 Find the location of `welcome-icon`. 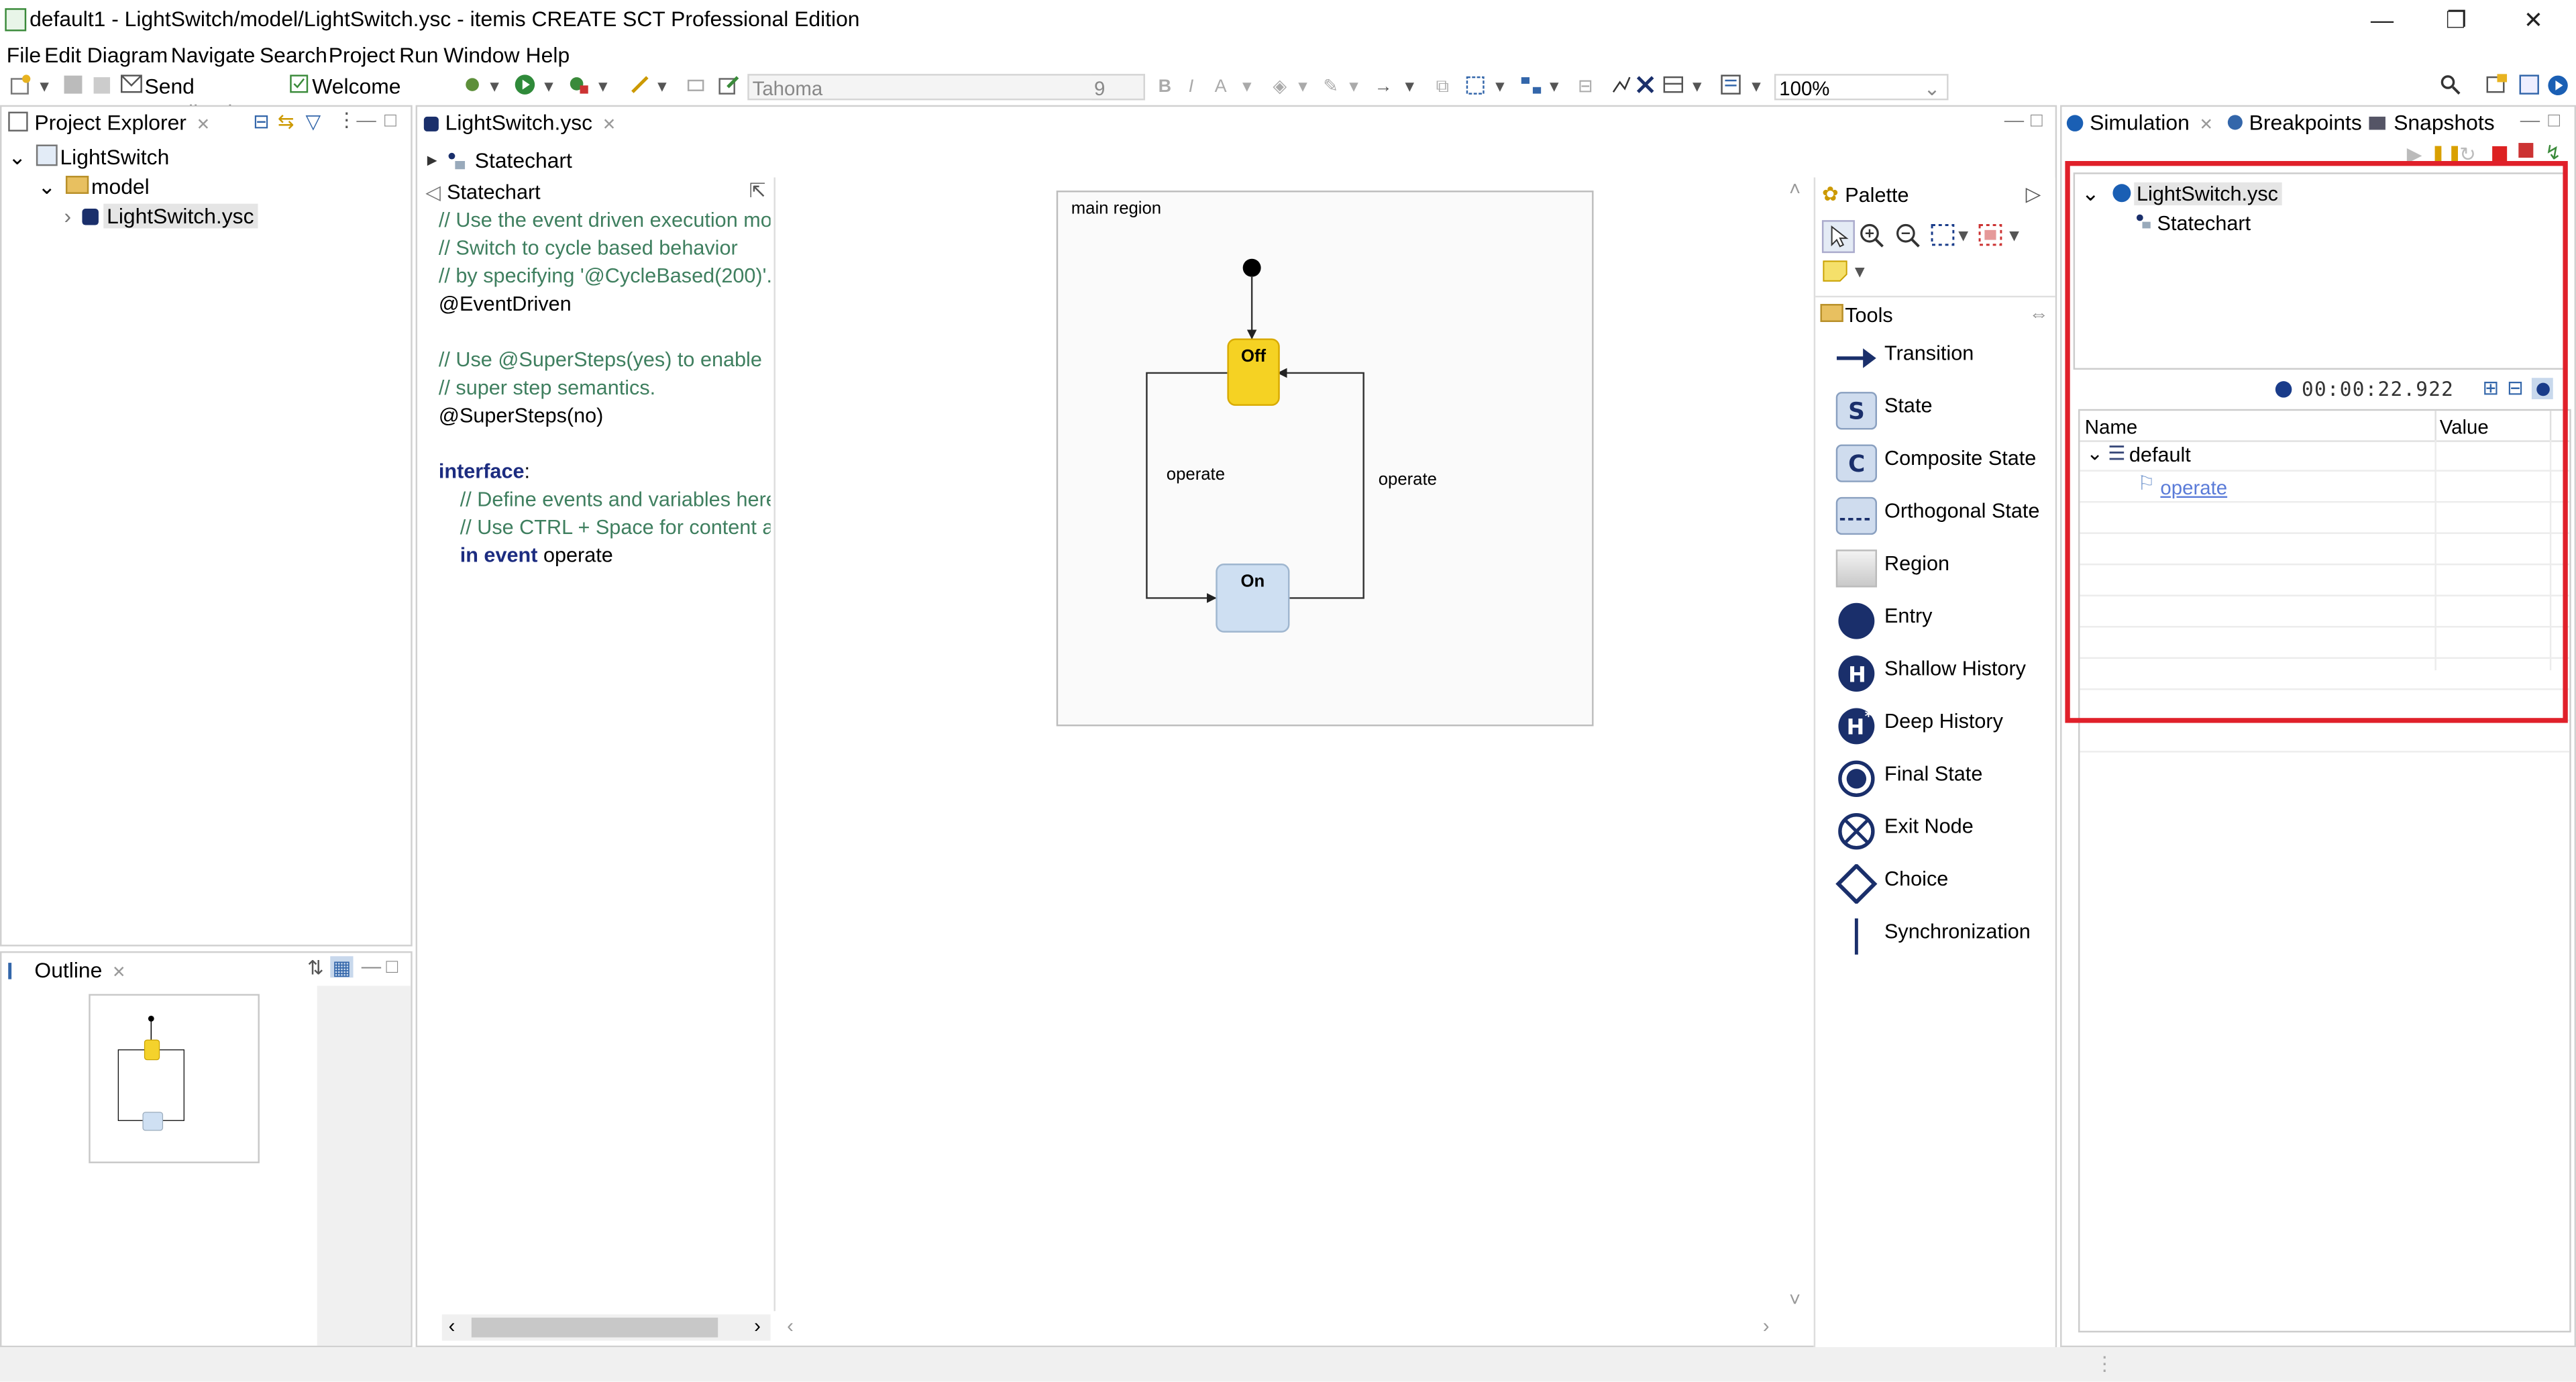

welcome-icon is located at coordinates (299, 87).